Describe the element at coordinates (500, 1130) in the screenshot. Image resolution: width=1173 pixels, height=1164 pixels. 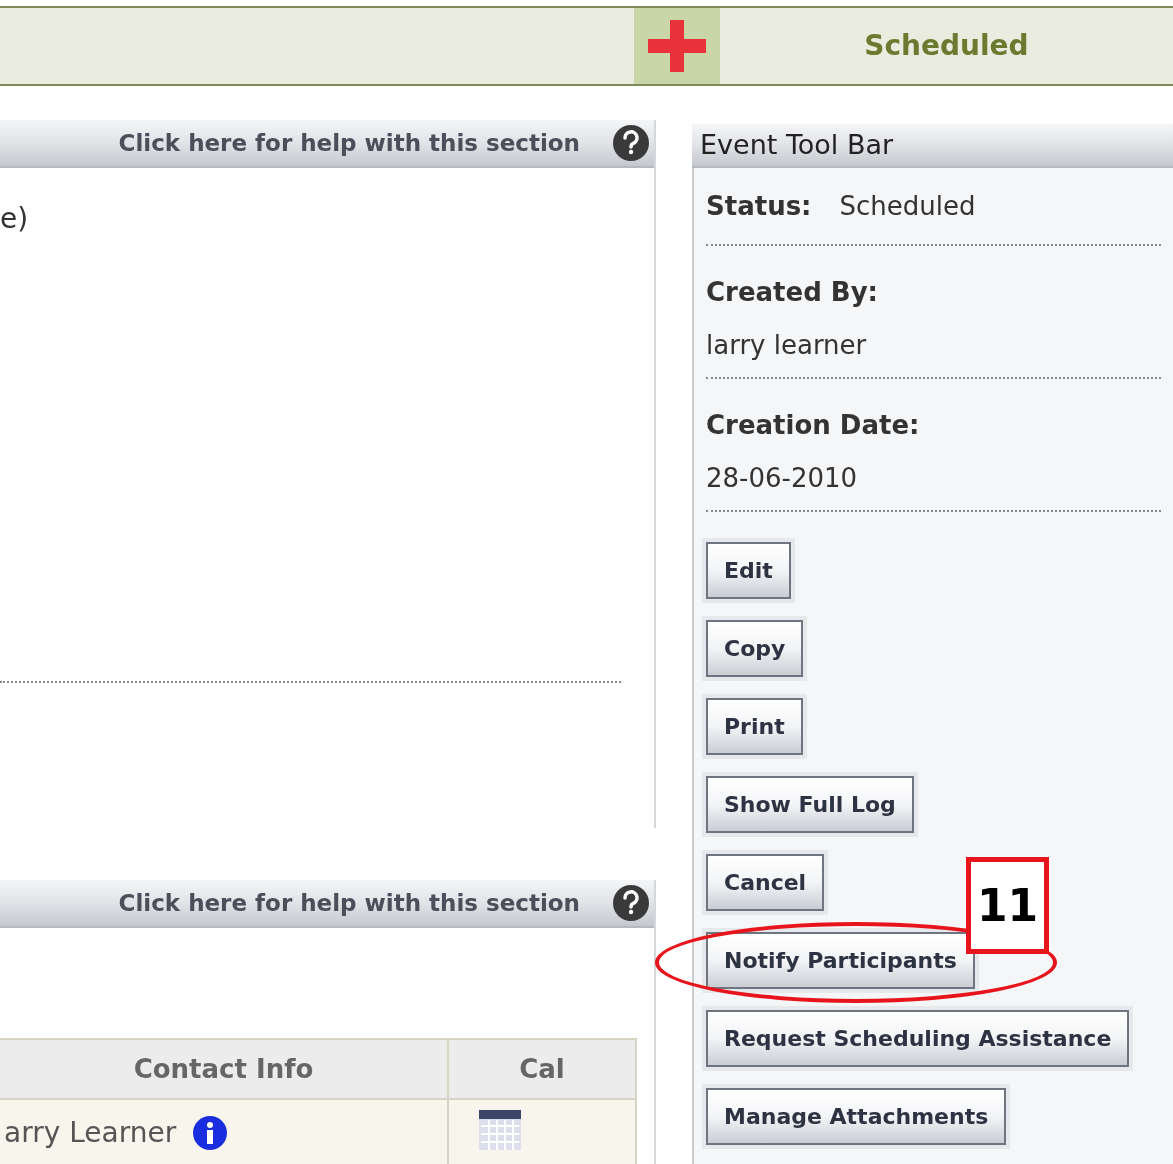
I see `calendar-icon` at that location.